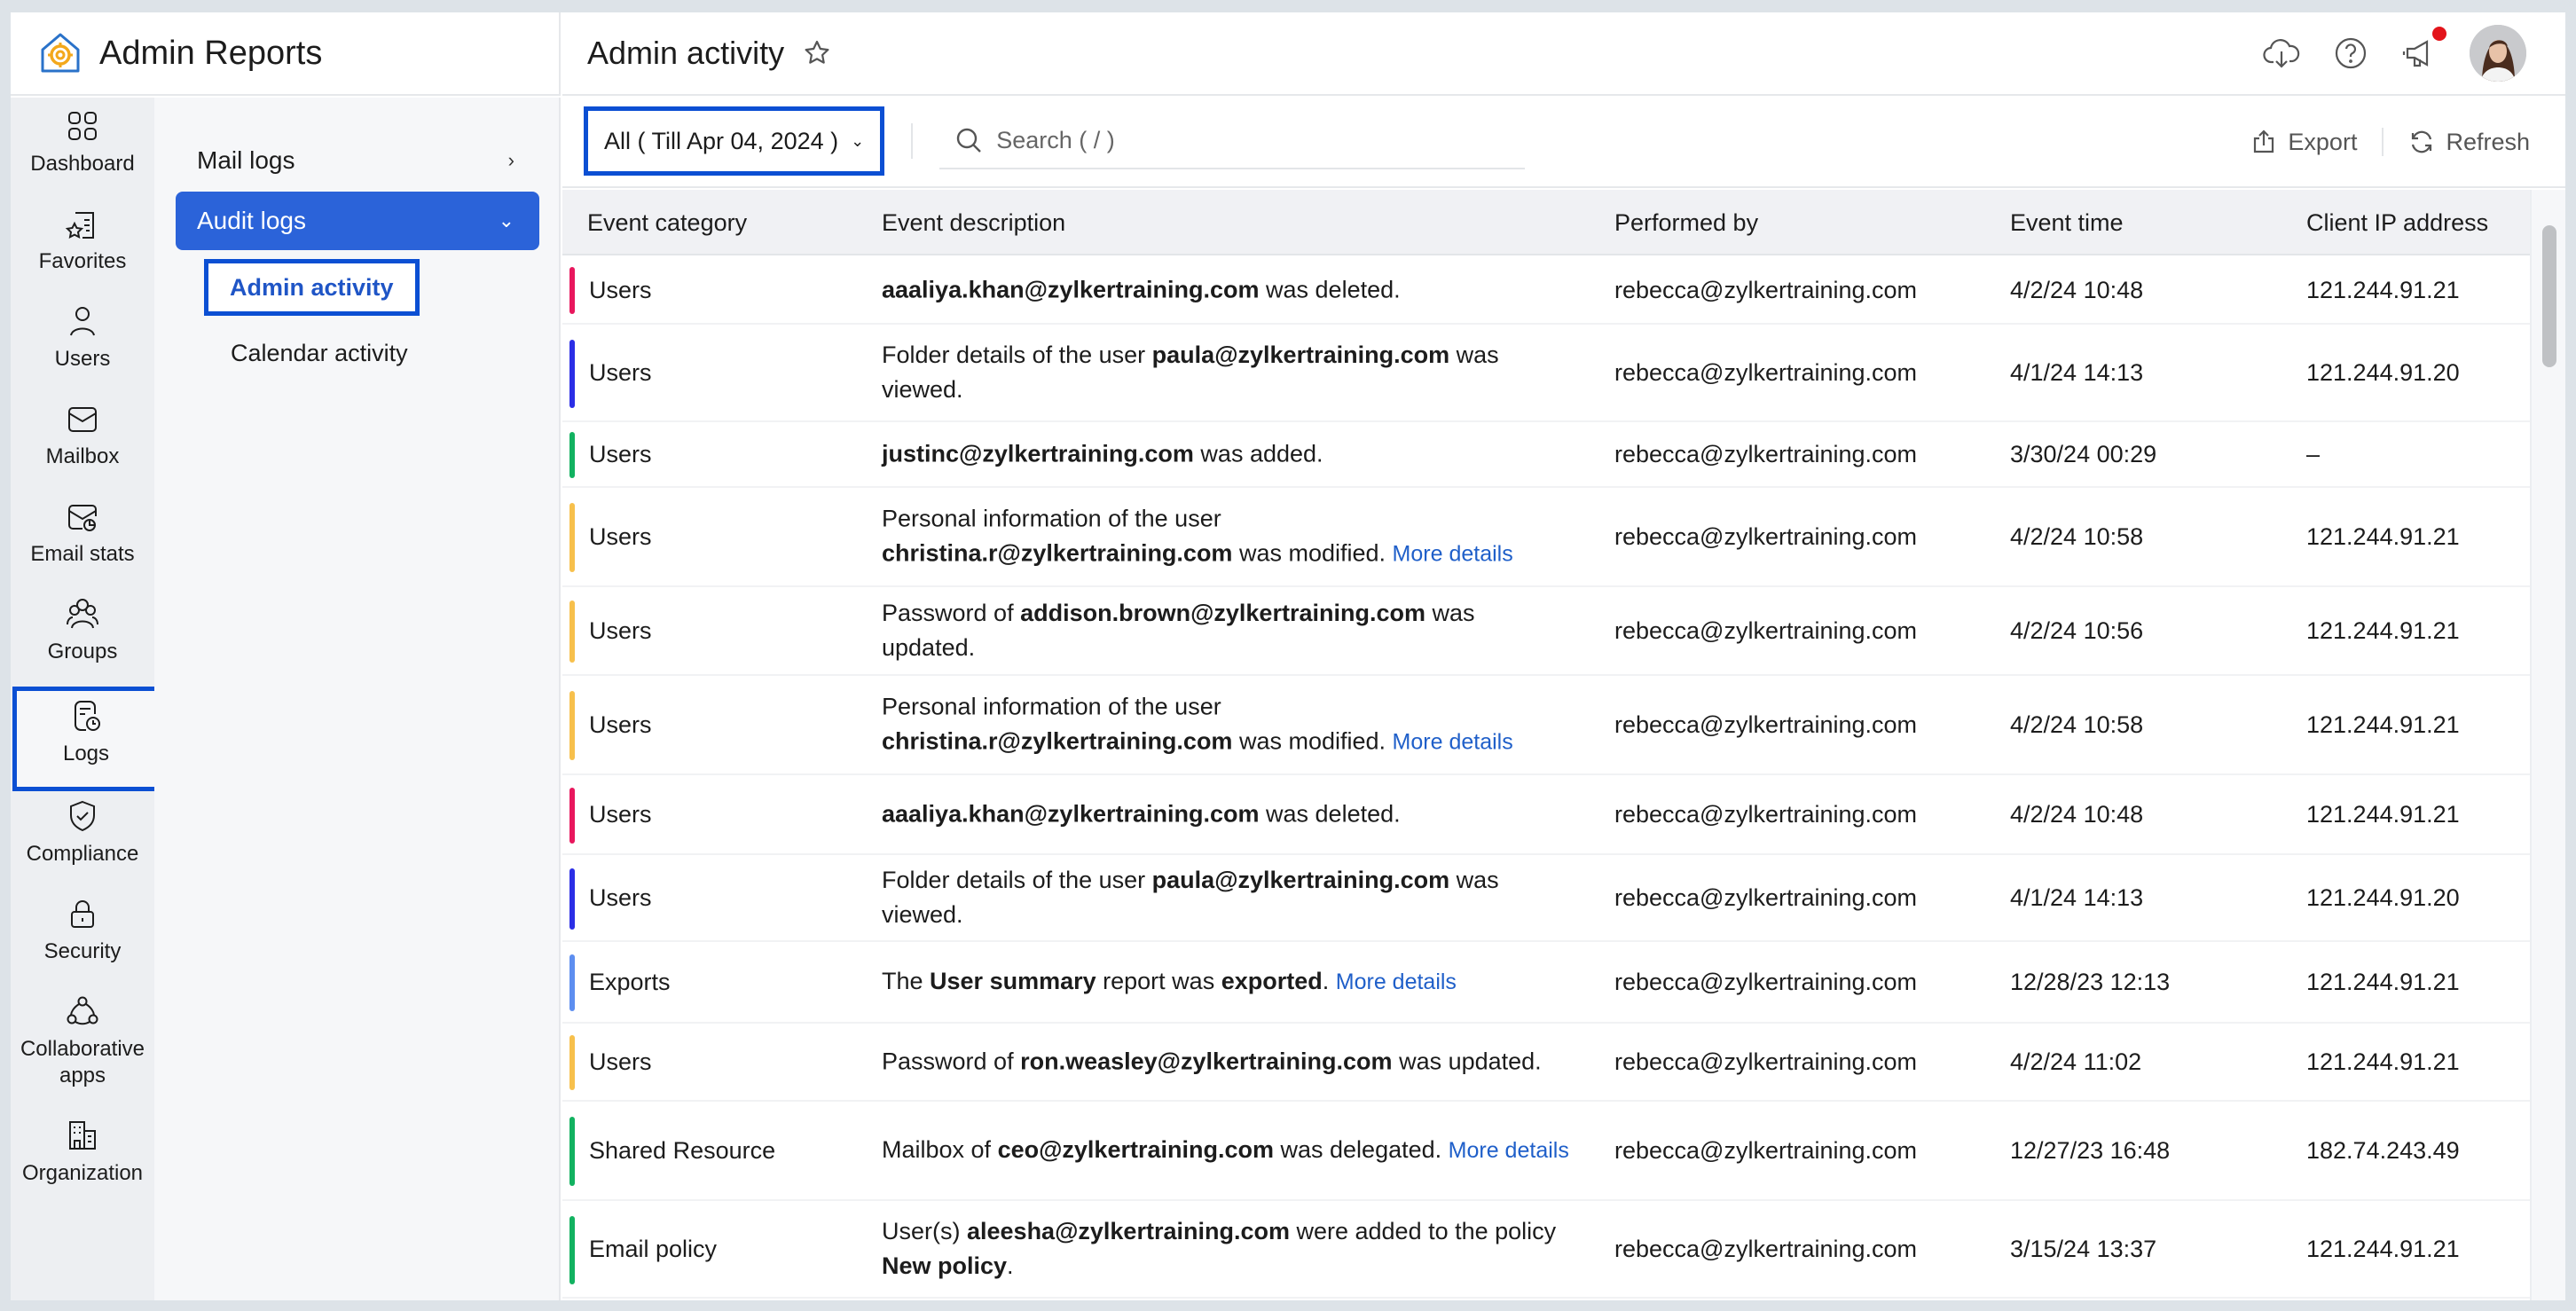 This screenshot has width=2576, height=1311. Describe the element at coordinates (2423, 50) in the screenshot. I see `announcements-button` at that location.